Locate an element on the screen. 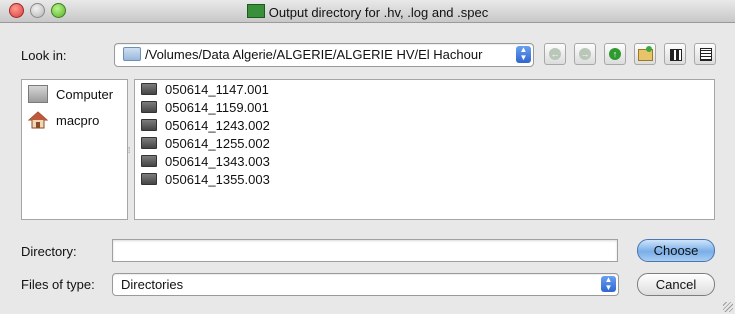 The height and width of the screenshot is (314, 735). list-view-icon is located at coordinates (676, 55).